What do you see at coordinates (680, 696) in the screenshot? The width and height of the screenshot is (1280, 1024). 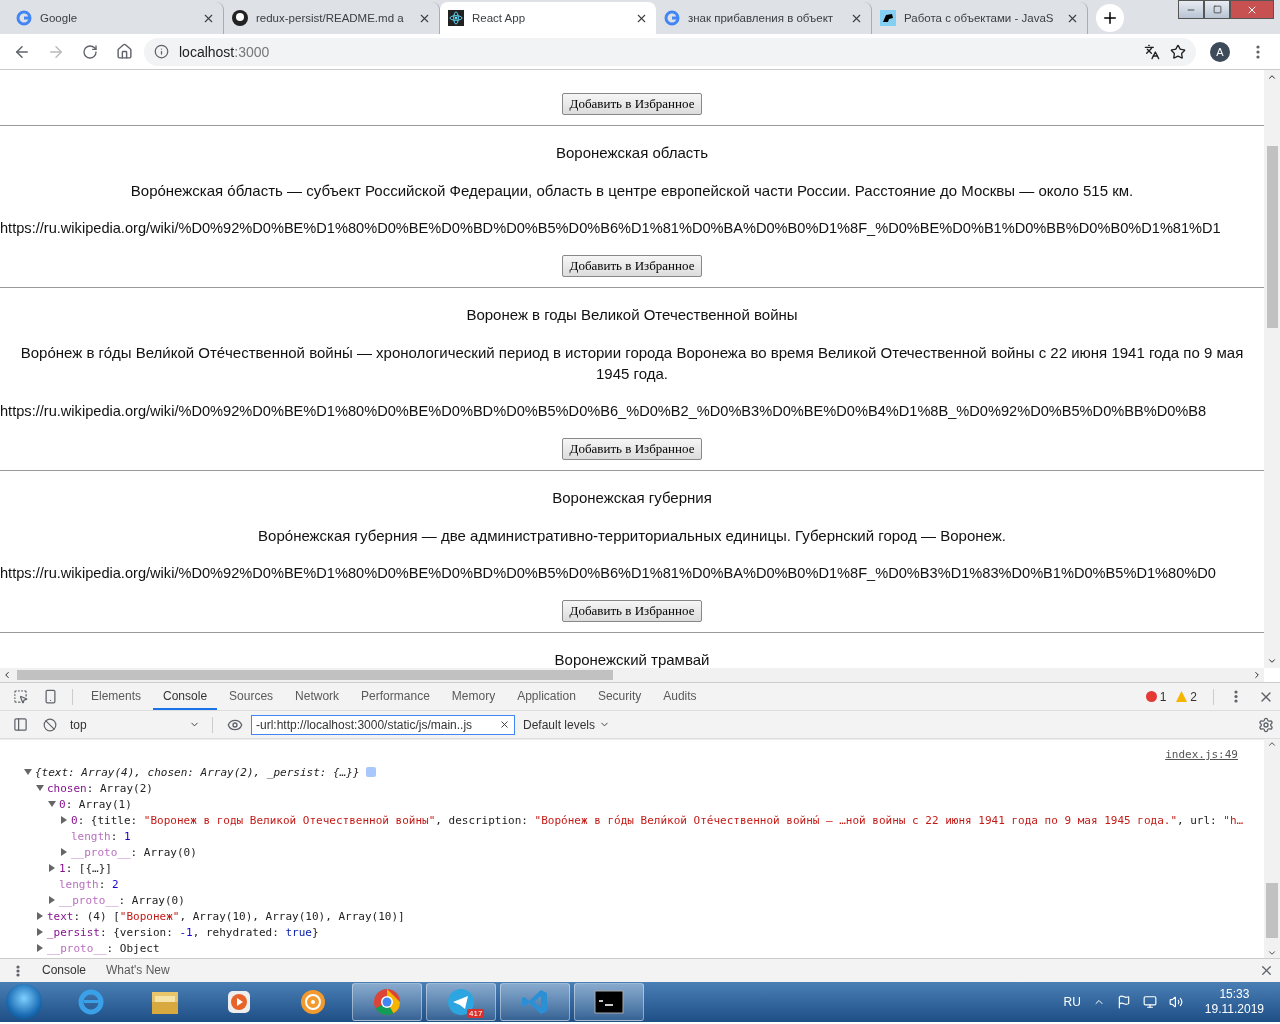 I see `devtools-tab: Audits` at bounding box center [680, 696].